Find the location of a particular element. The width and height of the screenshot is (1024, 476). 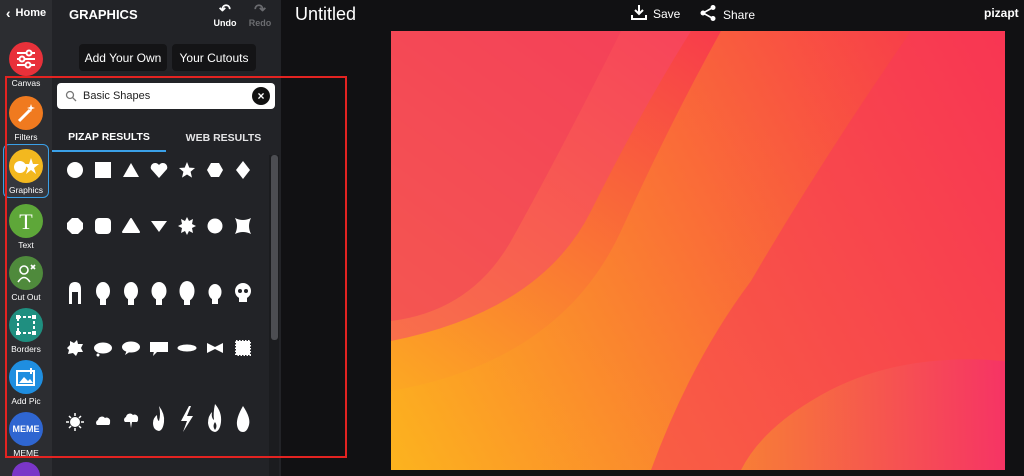

results-grid is located at coordinates (163, 317).